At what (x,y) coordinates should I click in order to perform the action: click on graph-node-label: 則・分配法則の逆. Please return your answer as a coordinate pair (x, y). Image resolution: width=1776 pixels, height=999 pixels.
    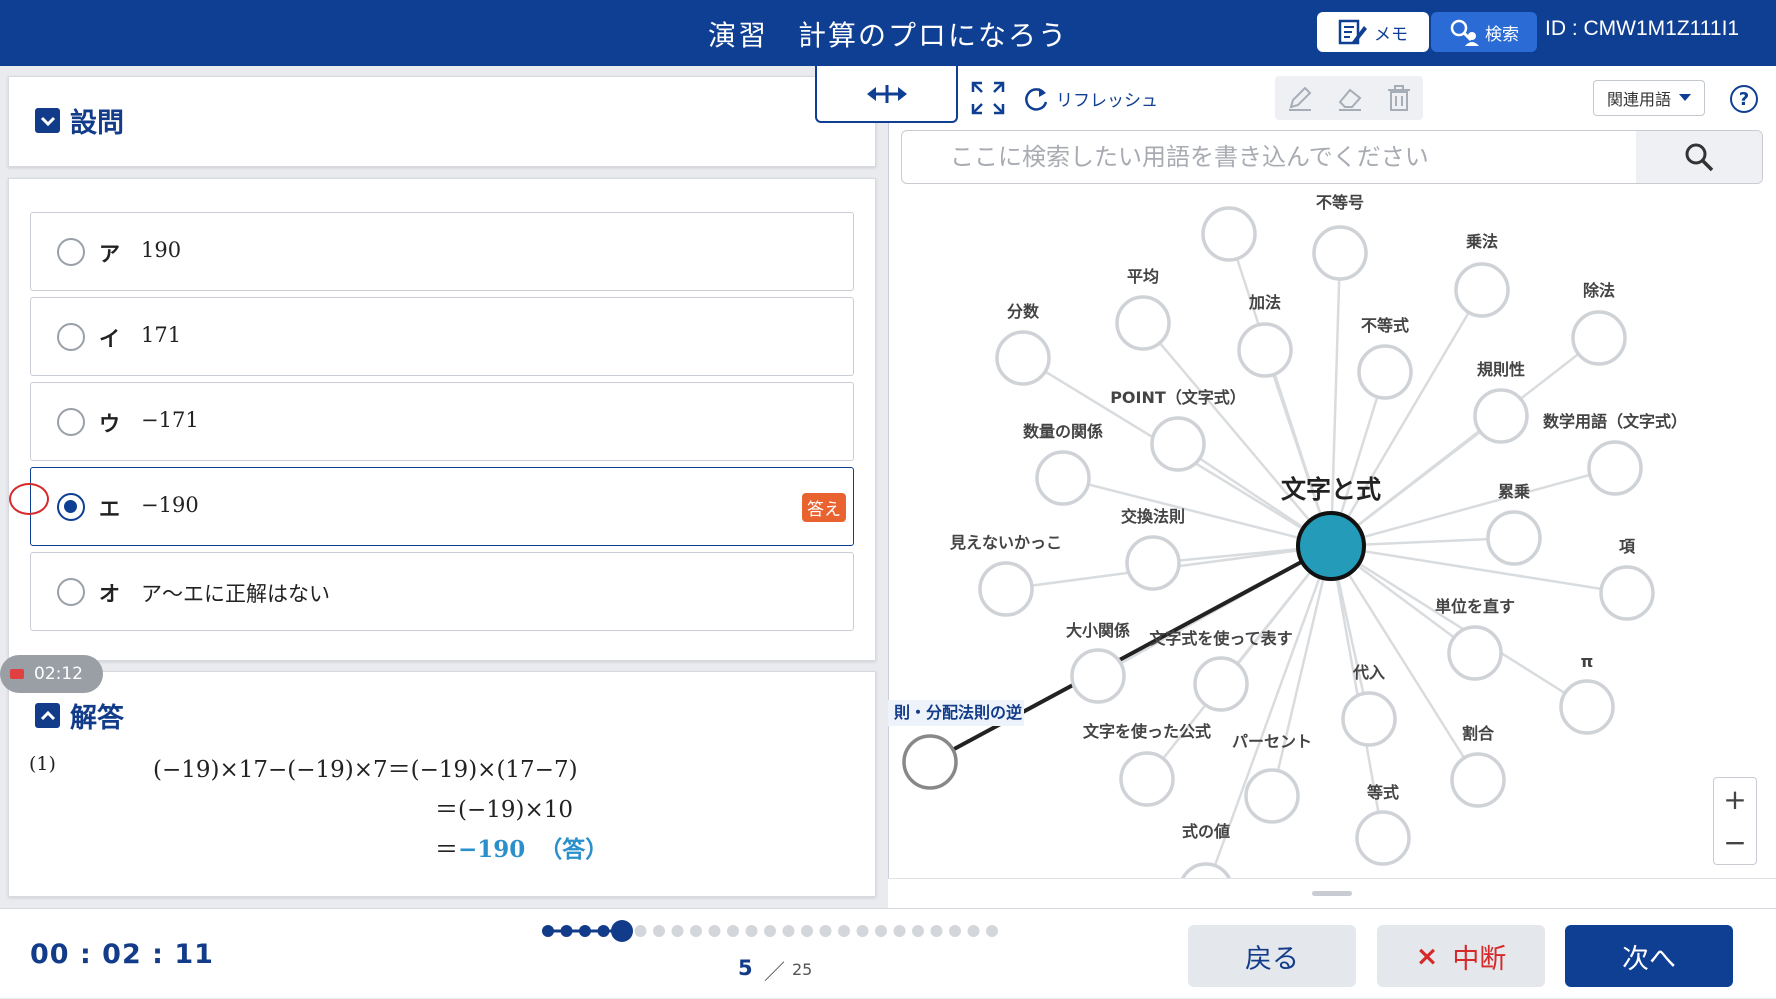
    Looking at the image, I should click on (958, 712).